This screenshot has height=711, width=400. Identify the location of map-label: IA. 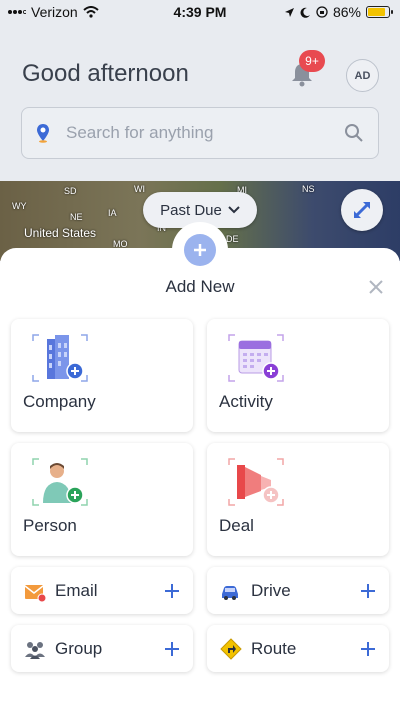
(112, 213).